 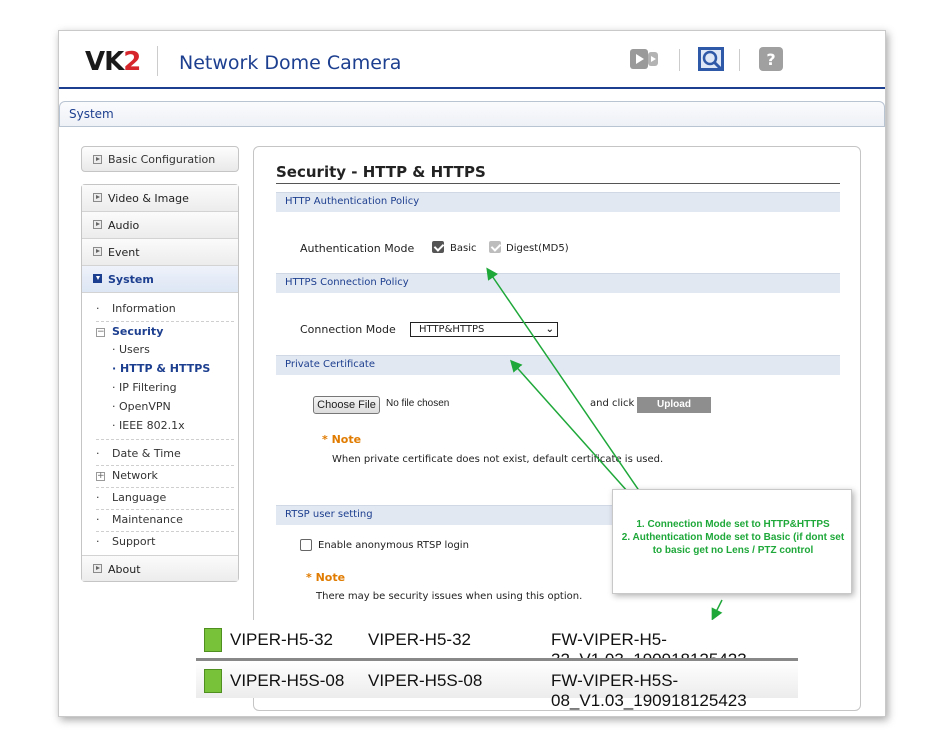 What do you see at coordinates (346, 405) in the screenshot?
I see `choose-file-button: Choose File` at bounding box center [346, 405].